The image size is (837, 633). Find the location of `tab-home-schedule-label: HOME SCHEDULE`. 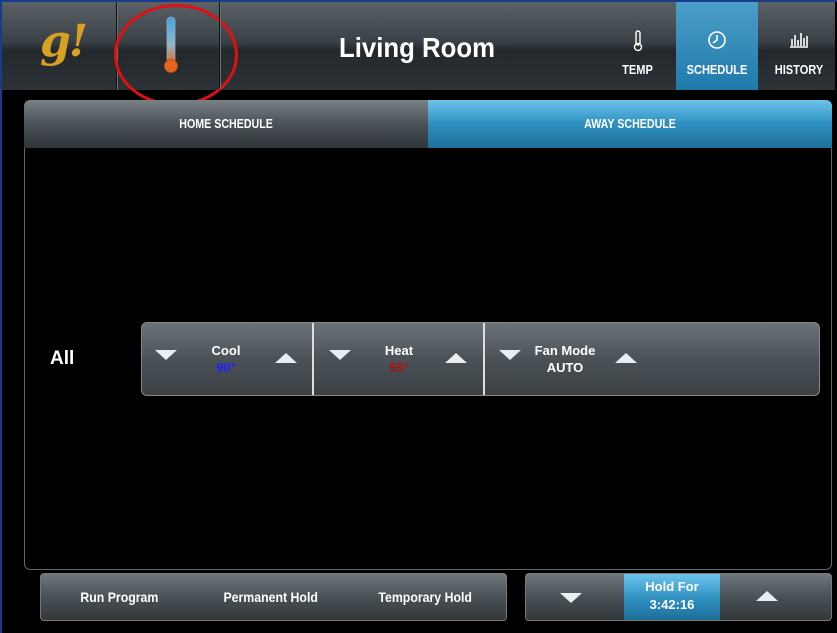

tab-home-schedule-label: HOME SCHEDULE is located at coordinates (226, 123).